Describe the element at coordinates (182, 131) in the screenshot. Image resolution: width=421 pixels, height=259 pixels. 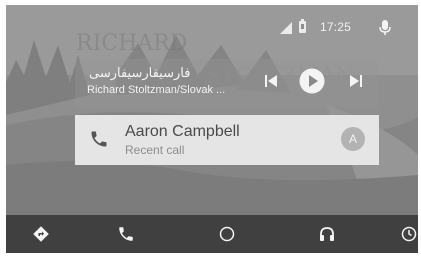
I see `contact-name: Aaron Campbell` at that location.